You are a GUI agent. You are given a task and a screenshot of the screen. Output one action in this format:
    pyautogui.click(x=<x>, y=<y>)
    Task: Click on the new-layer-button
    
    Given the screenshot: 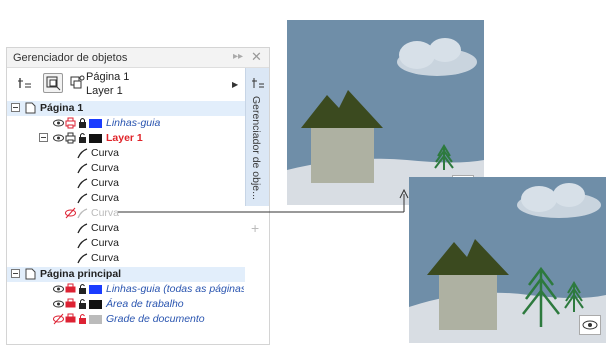 What is the action you would take?
    pyautogui.click(x=77, y=83)
    